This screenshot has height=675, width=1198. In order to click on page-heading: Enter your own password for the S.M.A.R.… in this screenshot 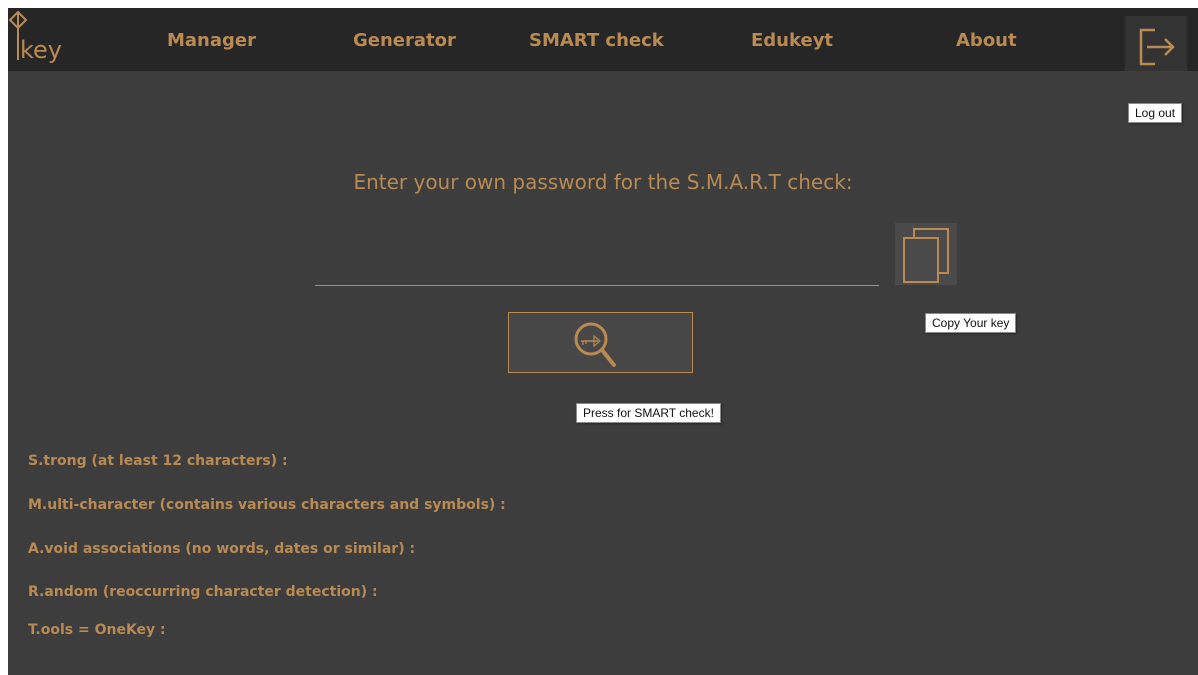, I will do `click(603, 182)`.